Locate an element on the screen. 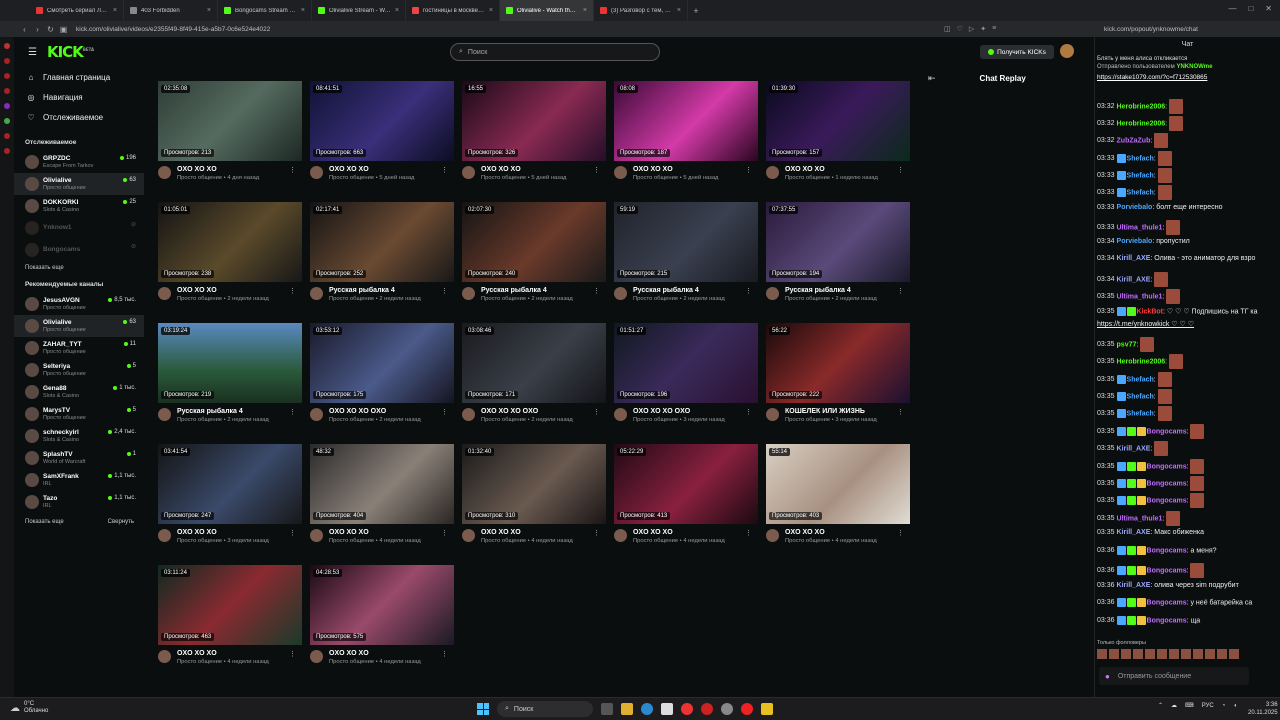 This screenshot has height=720, width=1280. video-thumbnail: 01:05:01 Просмотров: 238 is located at coordinates (230, 242).